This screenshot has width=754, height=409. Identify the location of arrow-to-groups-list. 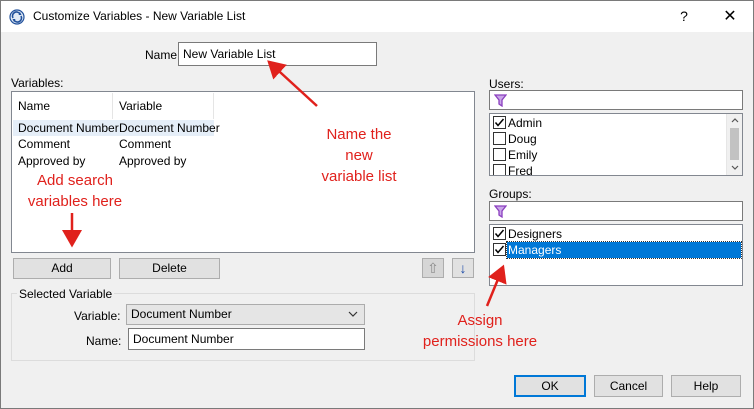
(496, 285).